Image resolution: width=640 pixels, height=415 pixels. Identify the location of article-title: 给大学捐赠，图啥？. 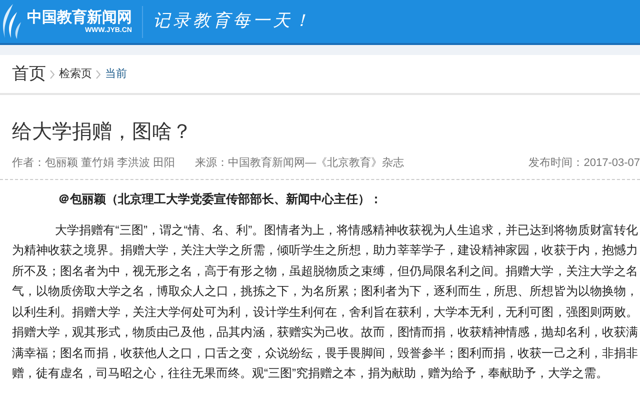
(102, 132).